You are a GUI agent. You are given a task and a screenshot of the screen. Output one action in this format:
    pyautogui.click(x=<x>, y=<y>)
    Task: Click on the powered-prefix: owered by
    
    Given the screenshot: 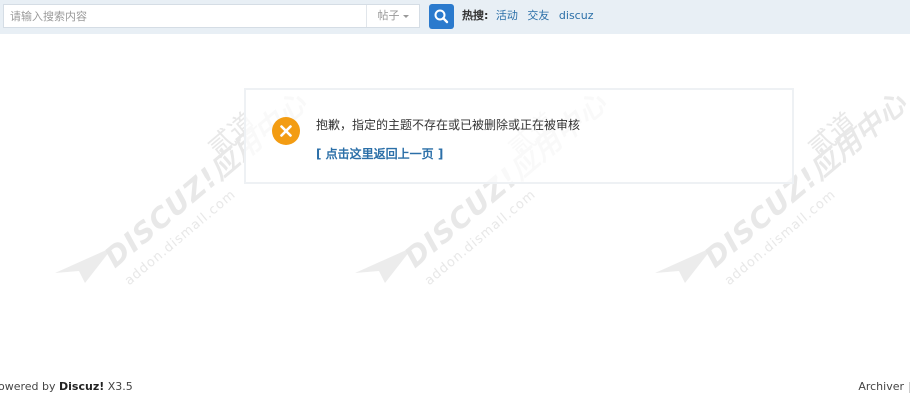 What is the action you would take?
    pyautogui.click(x=30, y=386)
    